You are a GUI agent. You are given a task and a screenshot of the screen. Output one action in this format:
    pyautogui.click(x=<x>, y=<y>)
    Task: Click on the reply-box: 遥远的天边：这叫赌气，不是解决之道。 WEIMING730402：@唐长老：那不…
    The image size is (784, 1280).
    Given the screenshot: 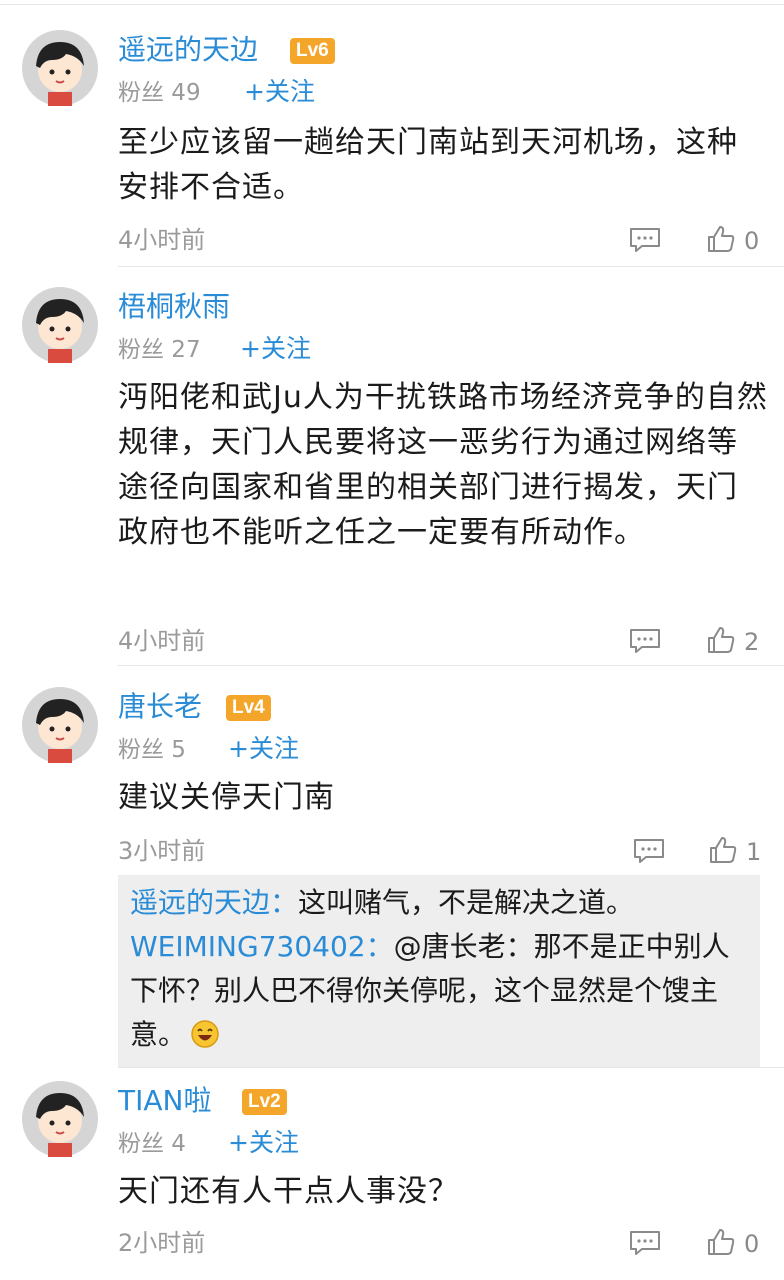 What is the action you would take?
    pyautogui.click(x=439, y=971)
    